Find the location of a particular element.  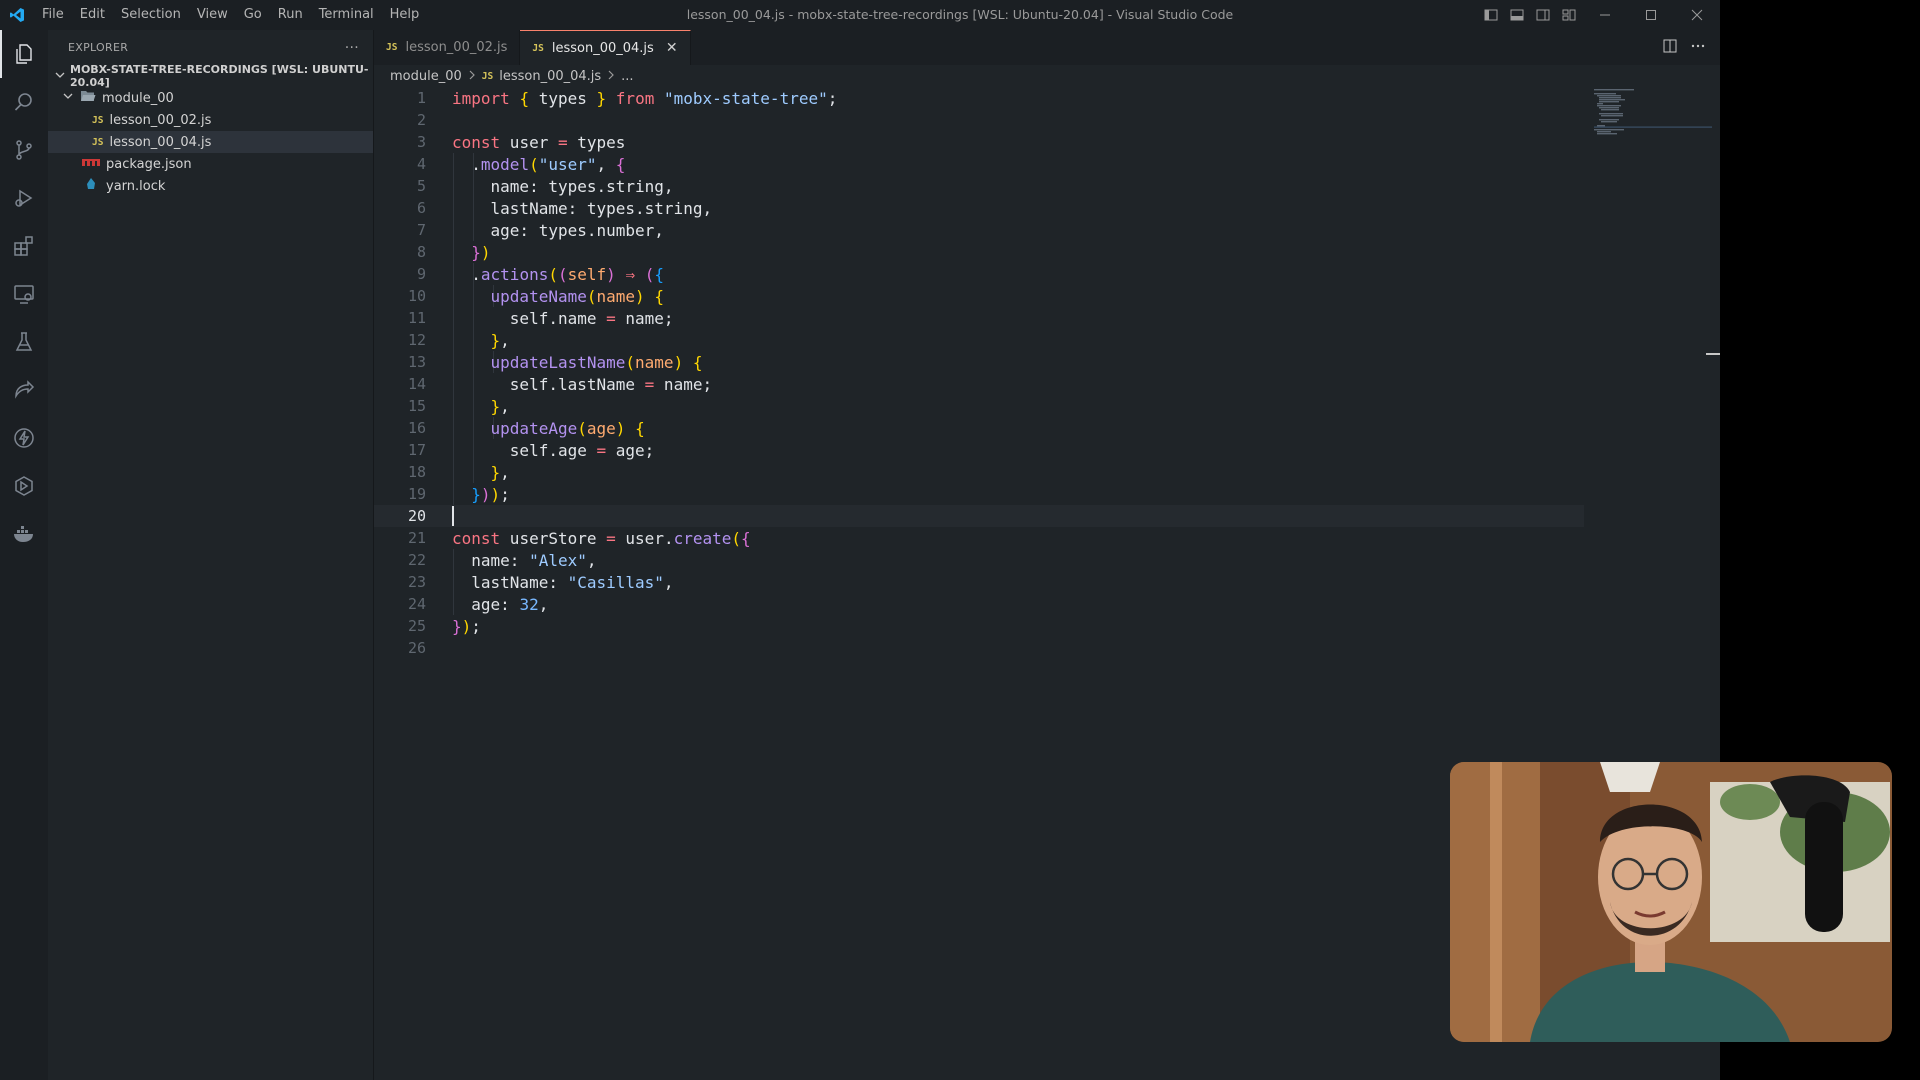

activity-bar is located at coordinates (24, 555).